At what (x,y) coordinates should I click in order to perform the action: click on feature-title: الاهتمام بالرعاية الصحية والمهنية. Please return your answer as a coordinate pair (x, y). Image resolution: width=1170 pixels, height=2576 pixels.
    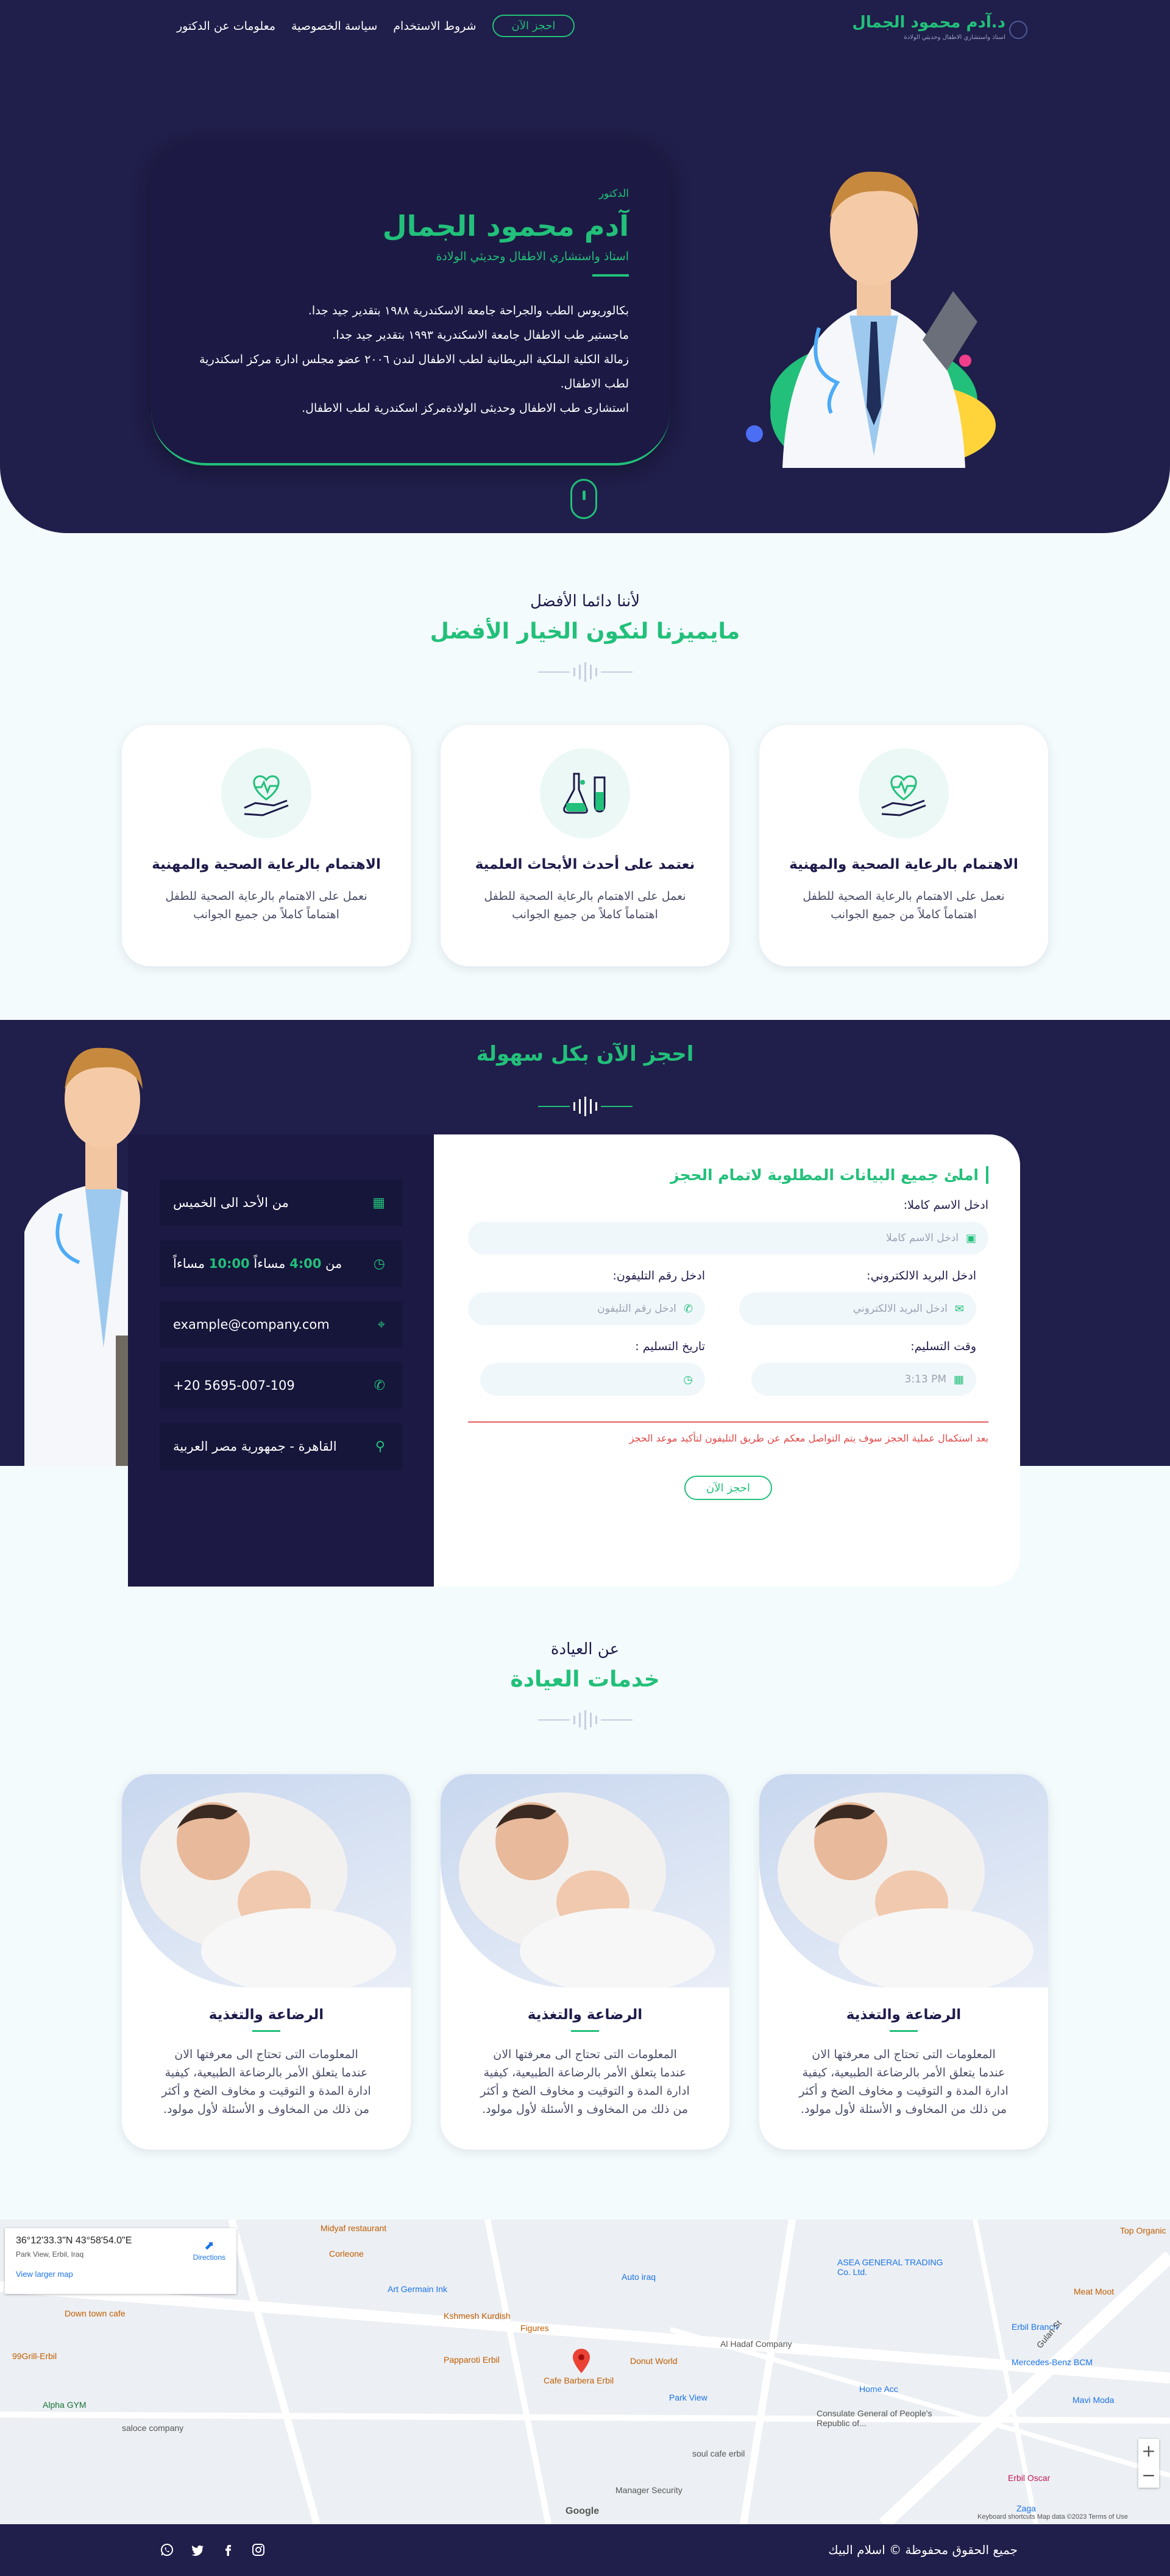
    Looking at the image, I should click on (266, 864).